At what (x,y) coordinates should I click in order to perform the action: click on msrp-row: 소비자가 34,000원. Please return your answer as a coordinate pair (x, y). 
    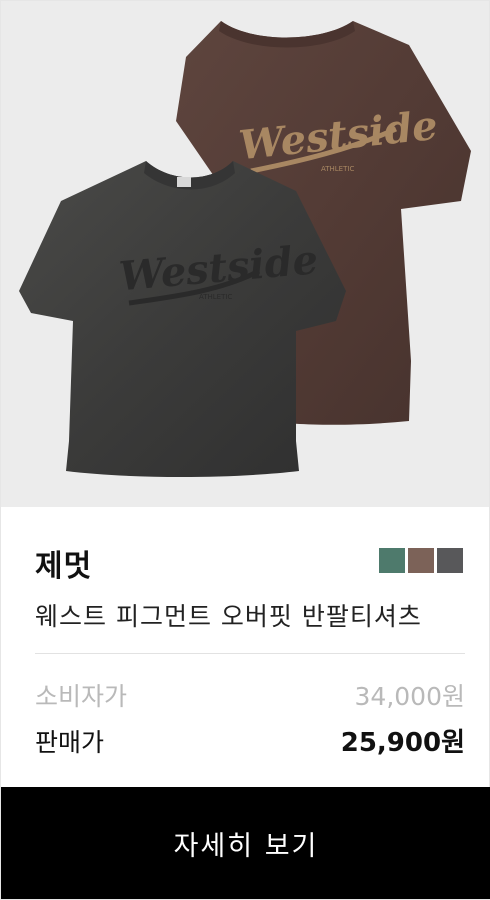
    Looking at the image, I should click on (250, 695).